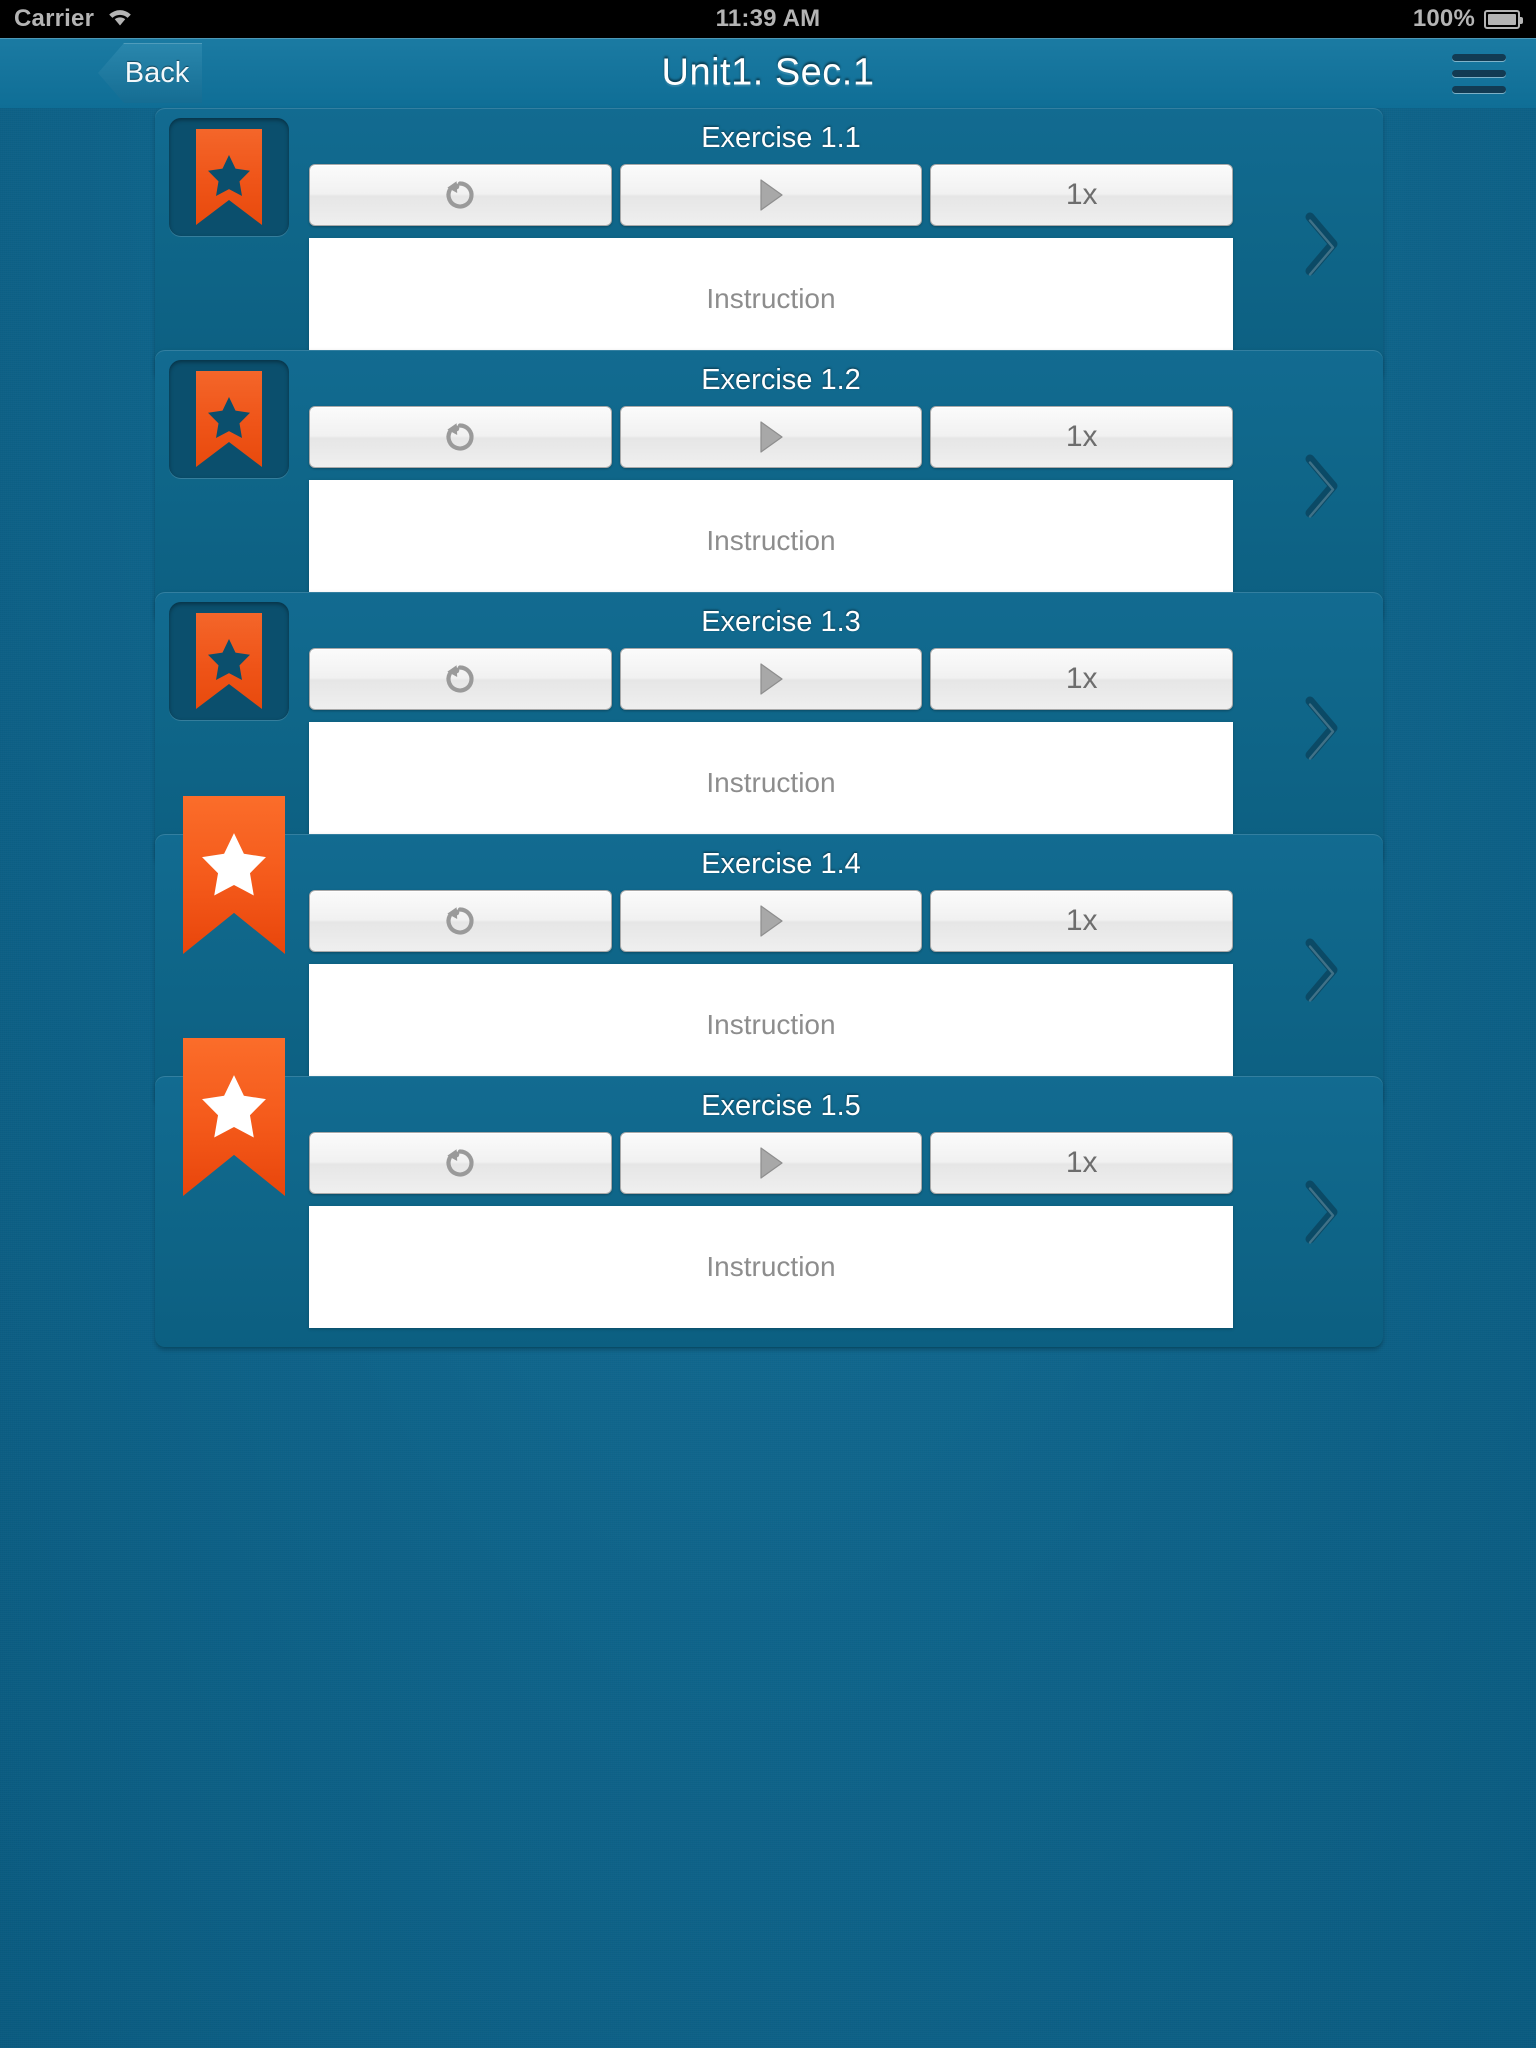 This screenshot has width=1536, height=2048. What do you see at coordinates (1479, 73) in the screenshot?
I see `hamburger-menu-icon` at bounding box center [1479, 73].